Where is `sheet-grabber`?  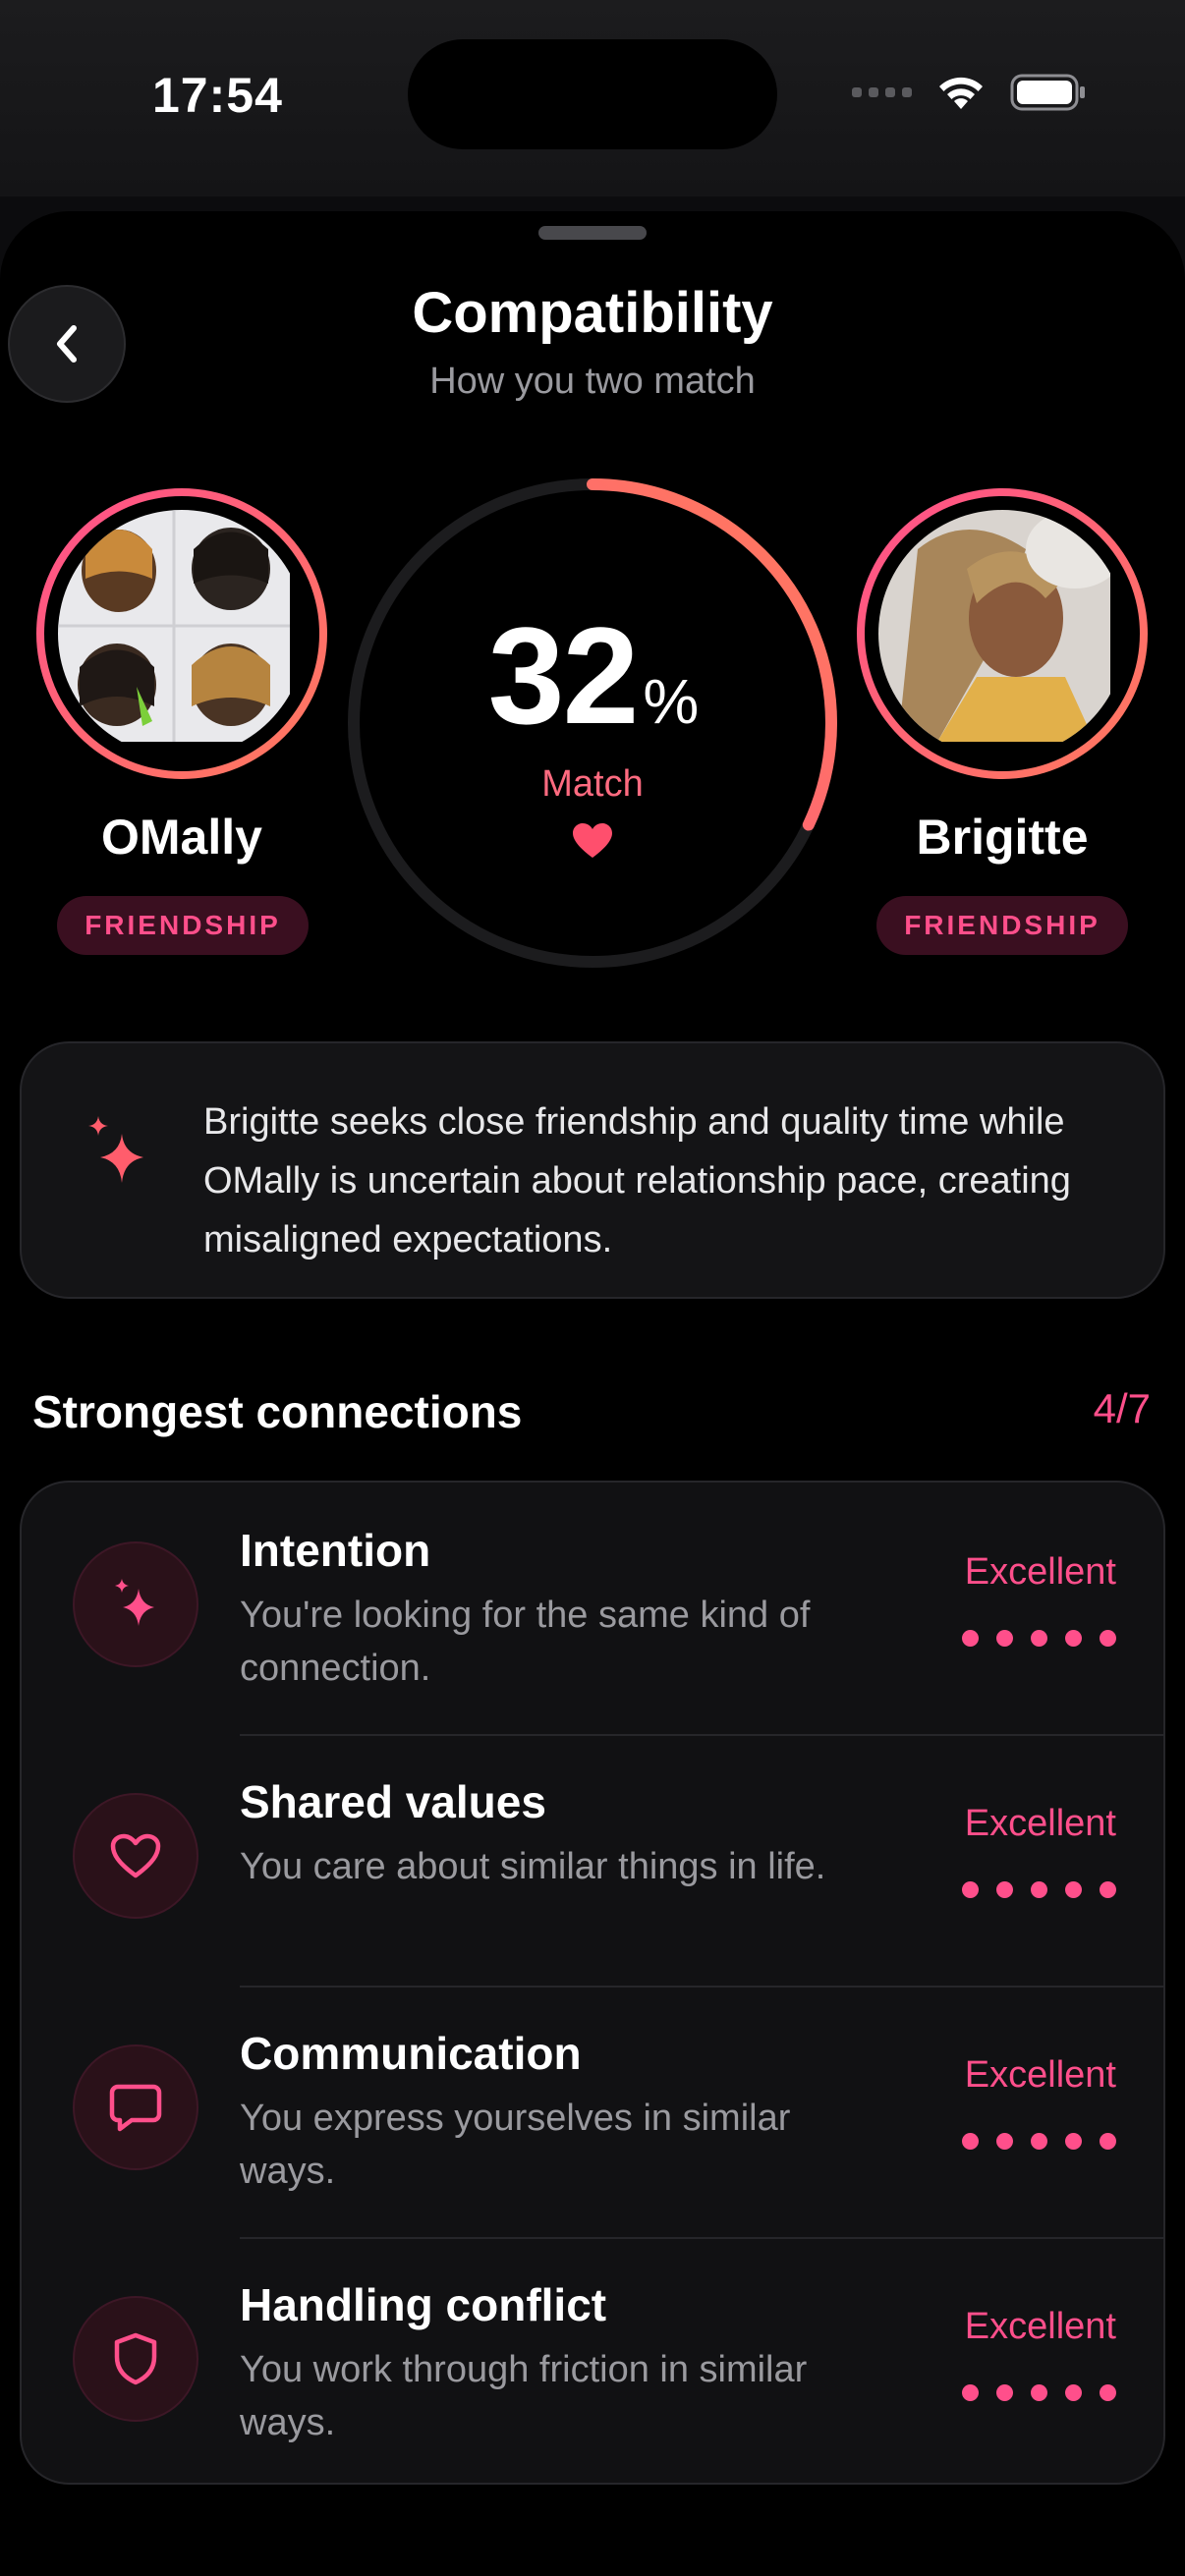
sheet-grabber is located at coordinates (592, 233).